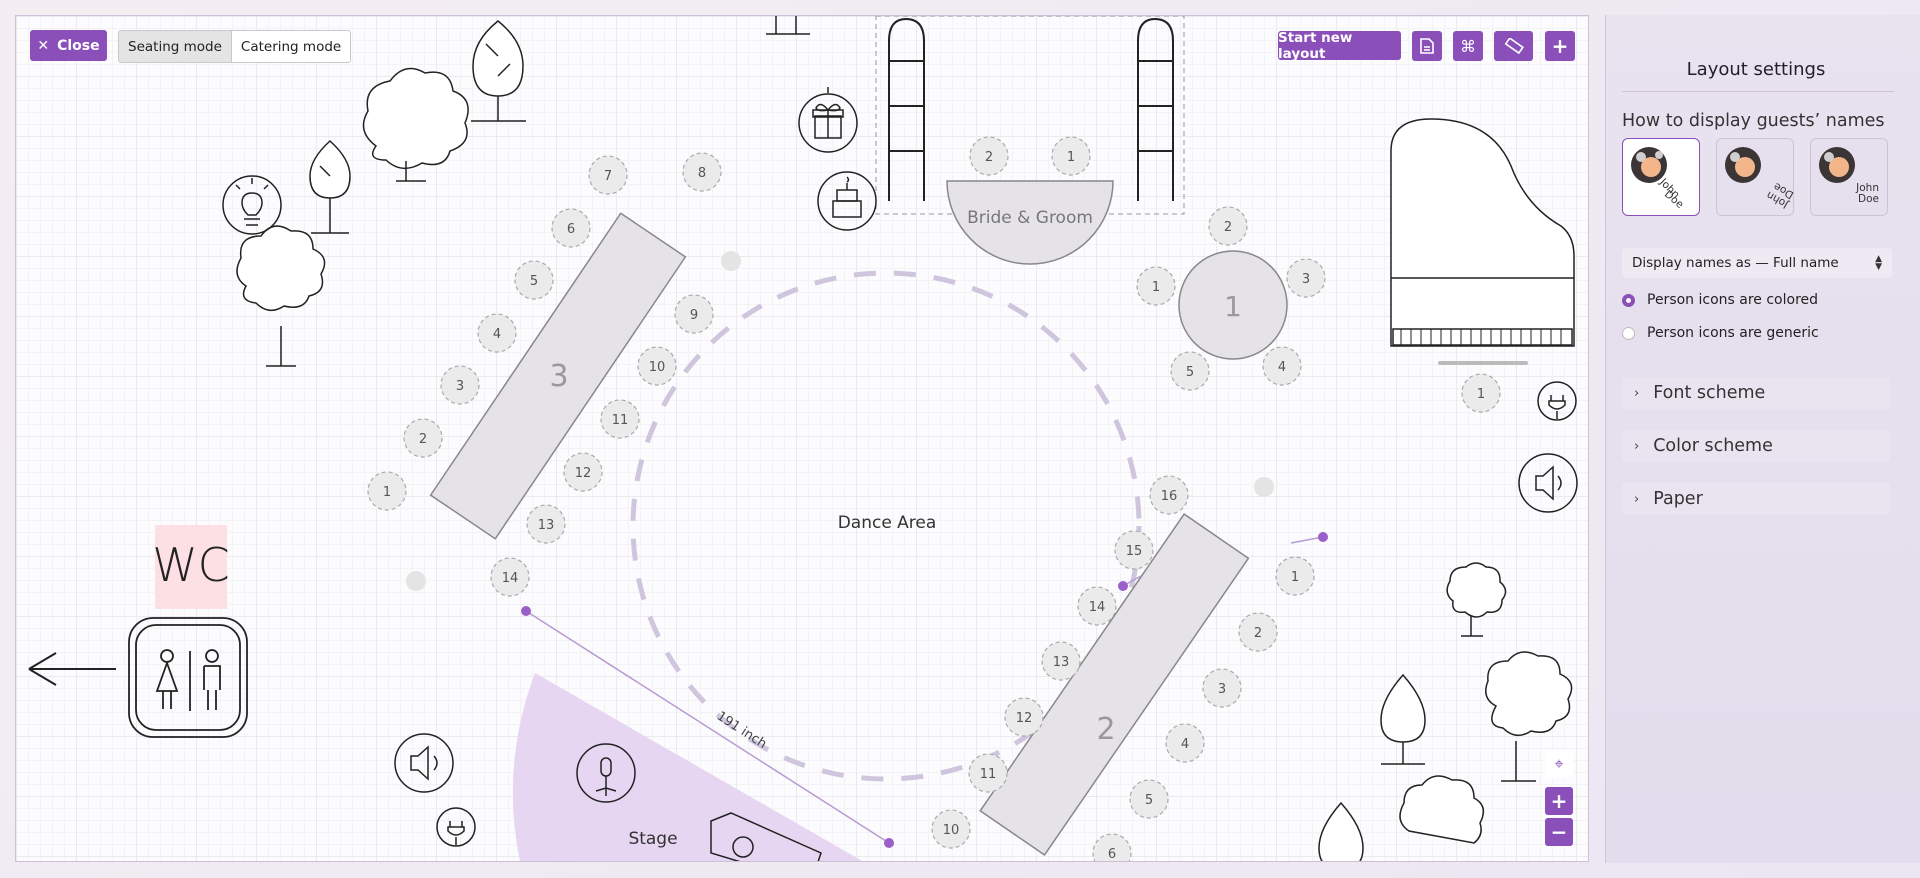  I want to click on crosshair-icon: ⌖, so click(1559, 763).